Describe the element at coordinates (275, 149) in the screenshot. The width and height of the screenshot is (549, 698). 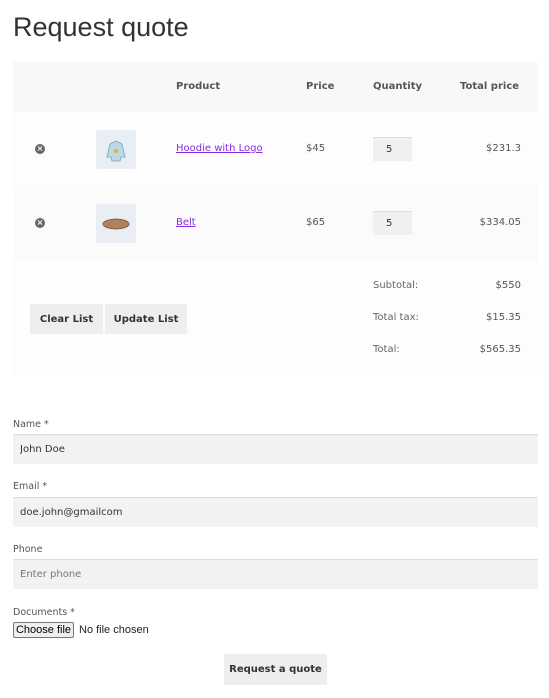
I see `table-row: × Hoodie with Logo $45 $231.3` at that location.